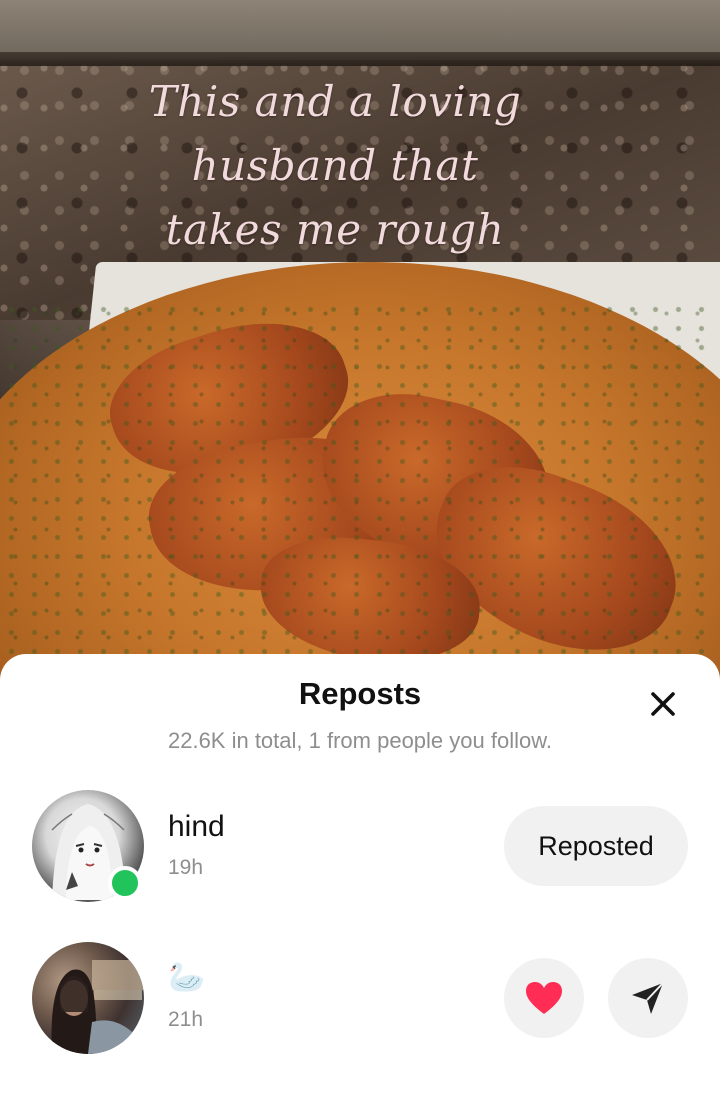 This screenshot has height=1106, width=720. Describe the element at coordinates (360, 59) in the screenshot. I see `photo-counter-edge` at that location.